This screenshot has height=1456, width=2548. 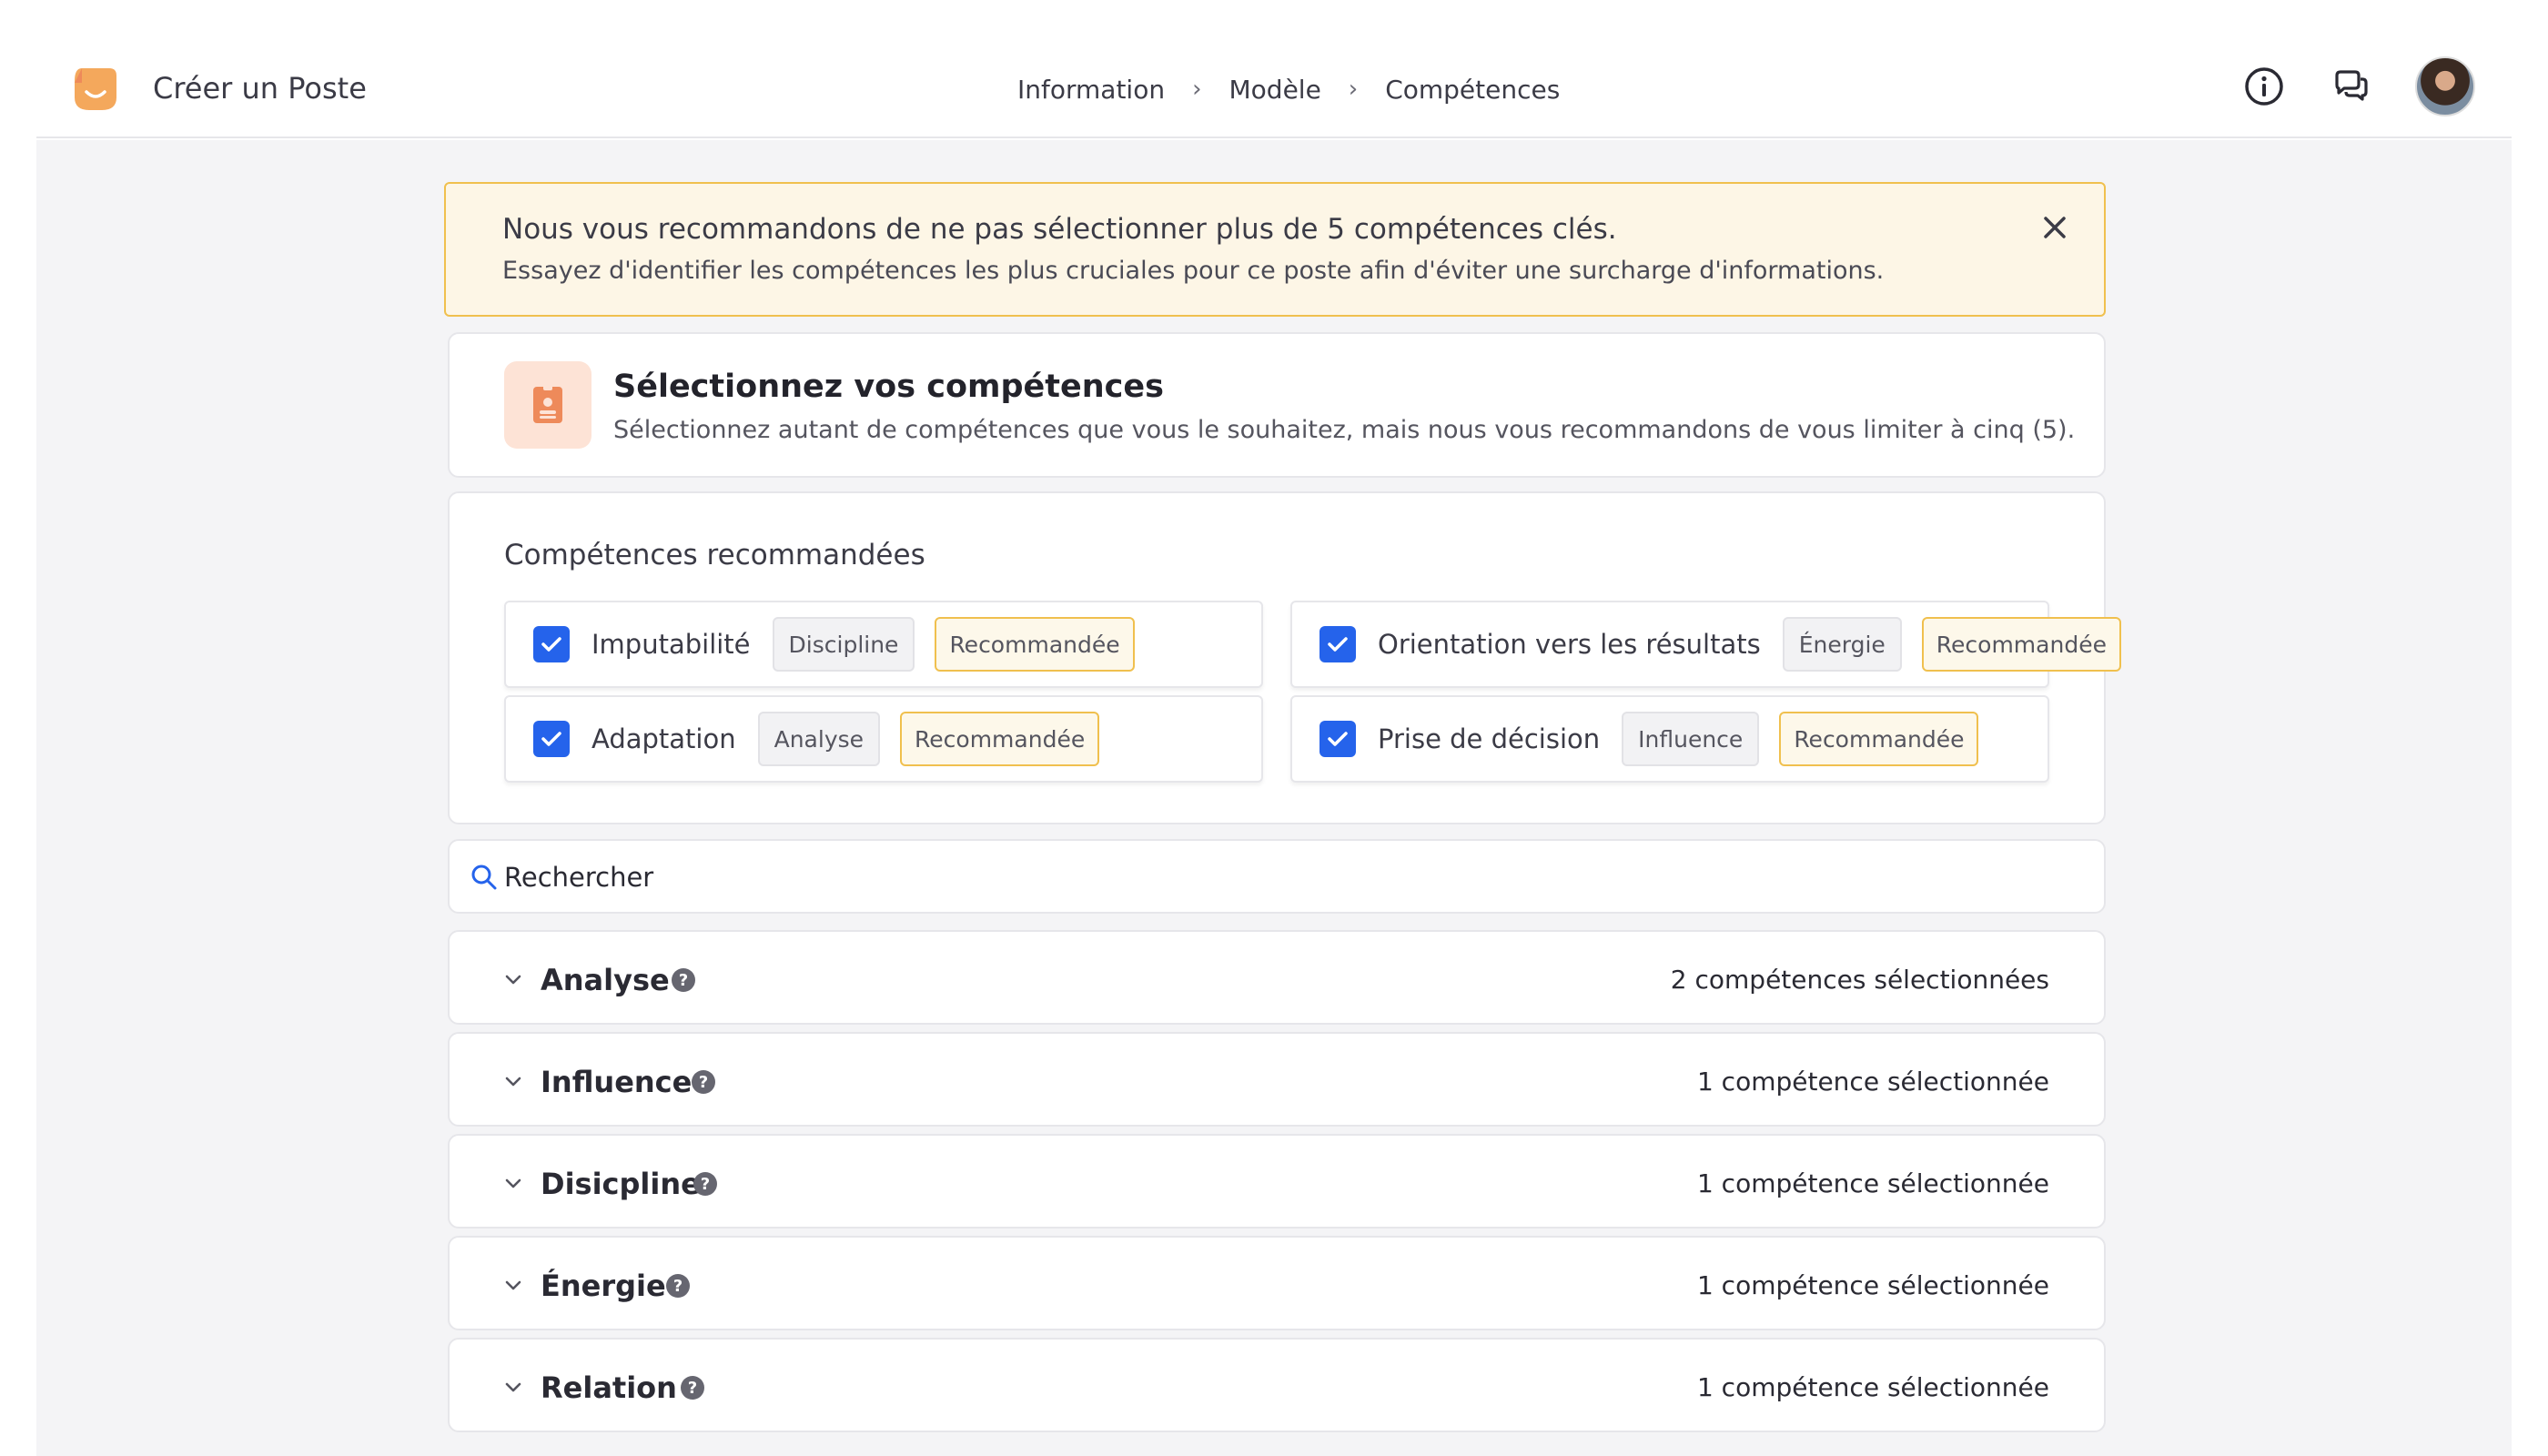 I want to click on chat-icon, so click(x=2352, y=87).